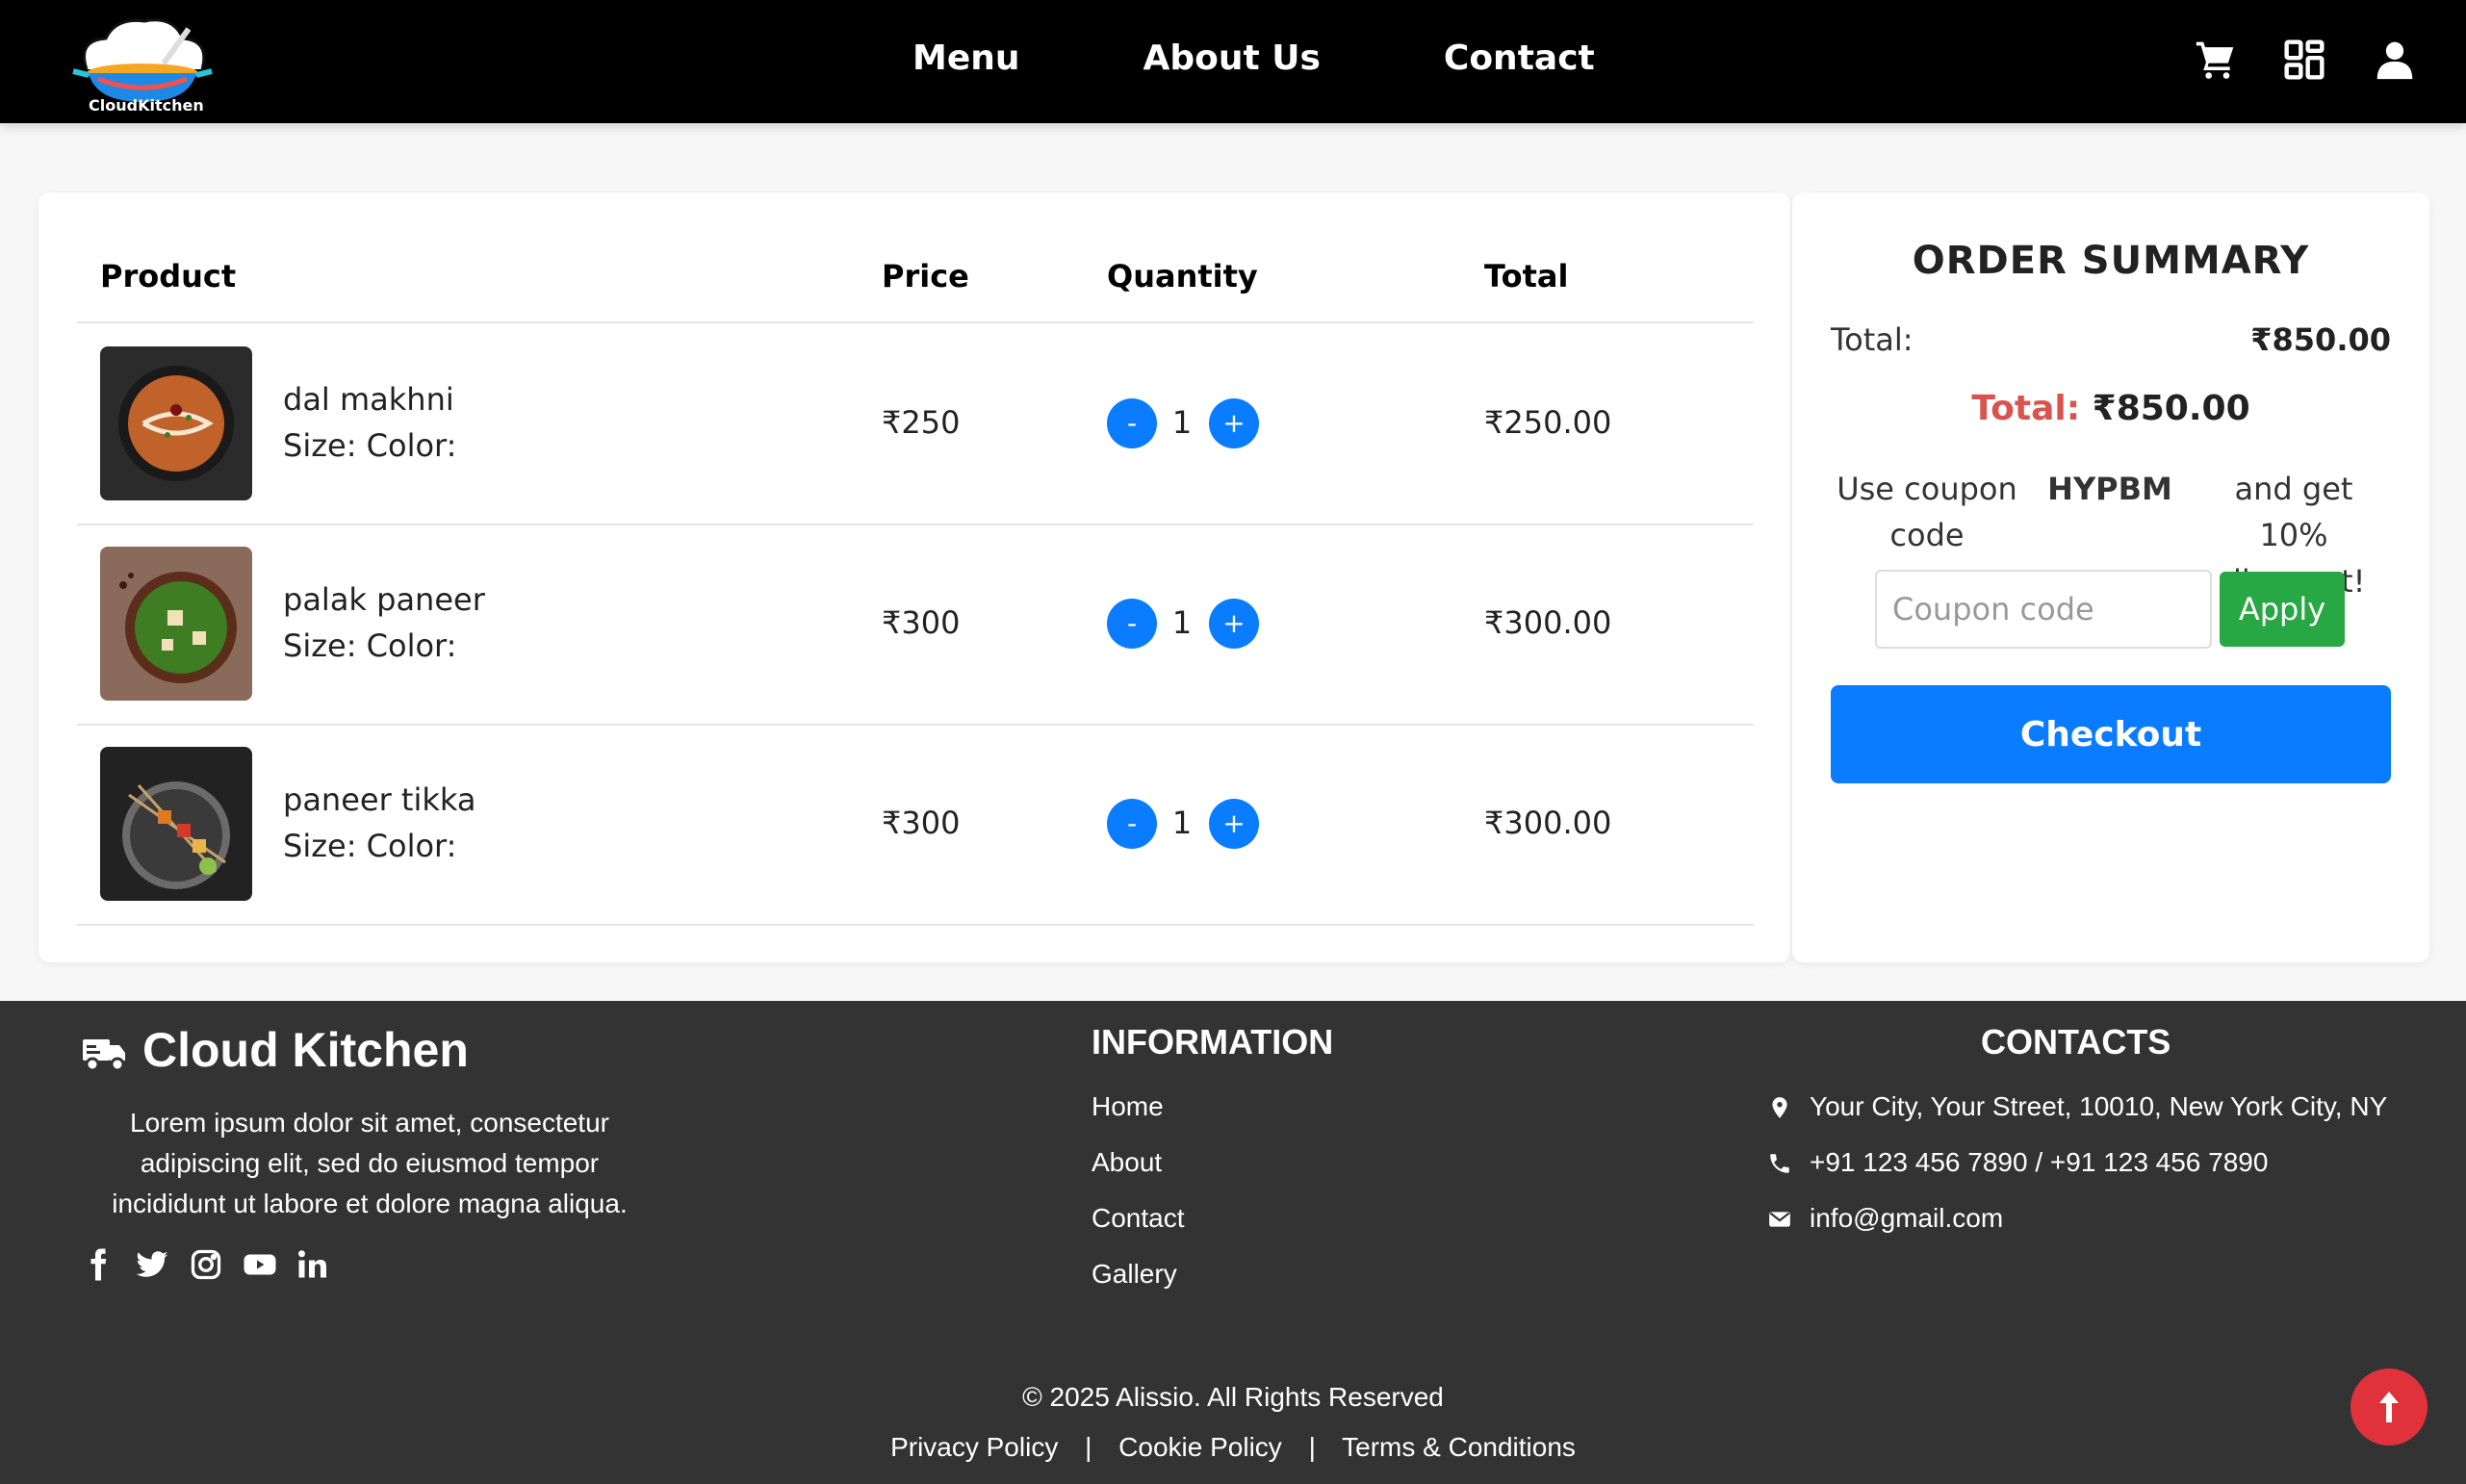 The image size is (2466, 1484). Describe the element at coordinates (2282, 610) in the screenshot. I see `apply-coupon-button: Apply` at that location.